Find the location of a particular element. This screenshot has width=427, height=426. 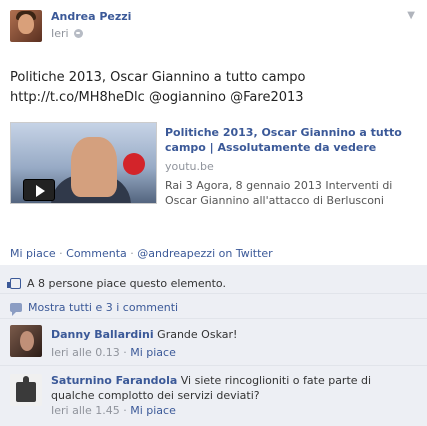

globe-icon is located at coordinates (78, 33).